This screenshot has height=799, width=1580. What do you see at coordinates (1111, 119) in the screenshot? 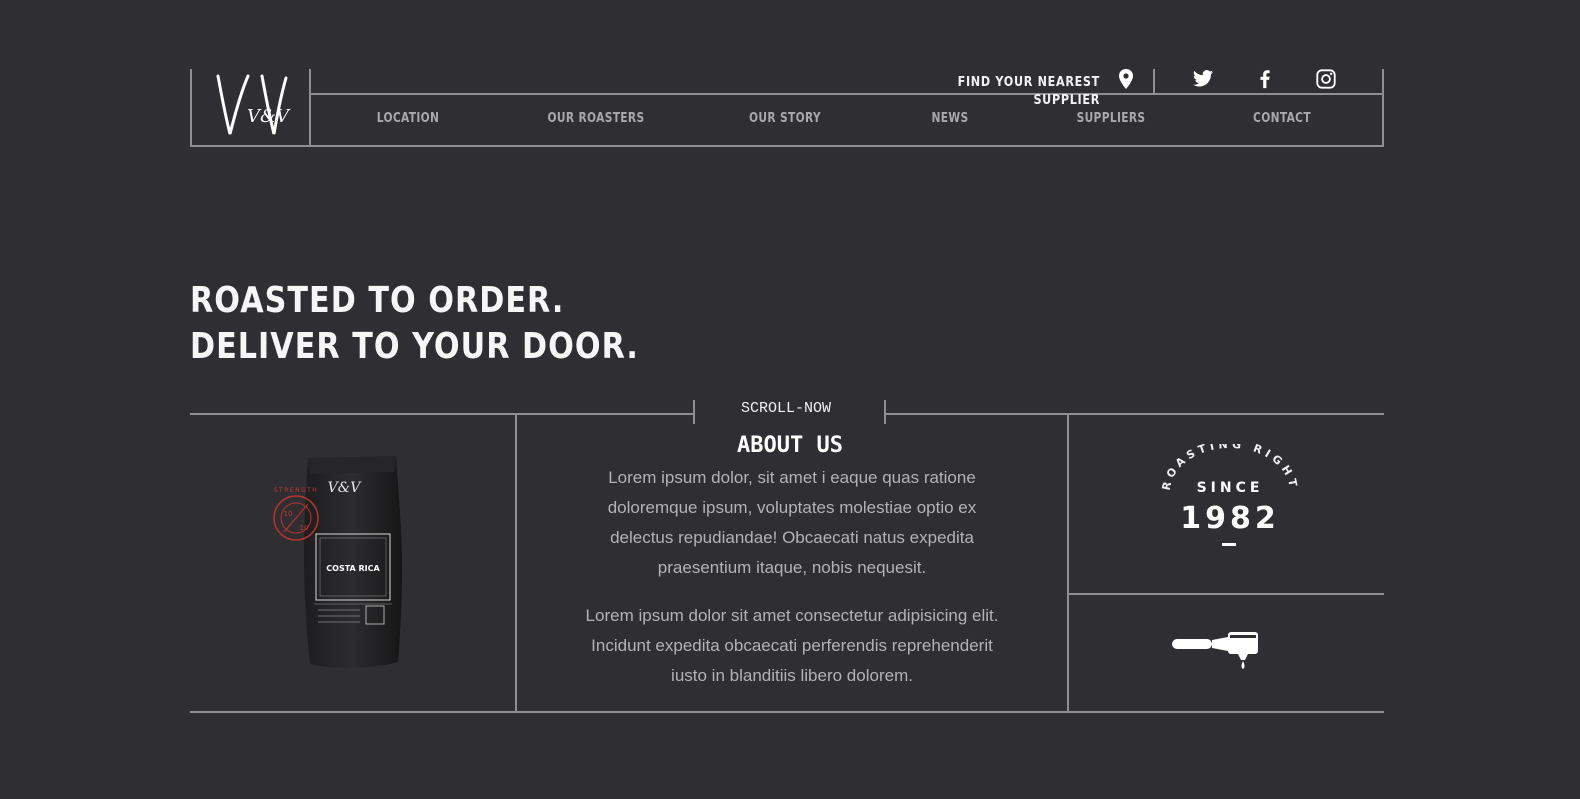
I see `nav-suppliers: SUPPLIERS` at bounding box center [1111, 119].